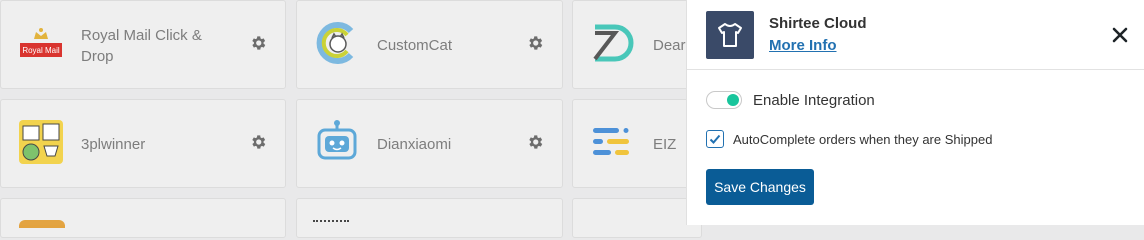  Describe the element at coordinates (915, 35) in the screenshot. I see `panel-header: Shirtee Cloud More Info` at that location.